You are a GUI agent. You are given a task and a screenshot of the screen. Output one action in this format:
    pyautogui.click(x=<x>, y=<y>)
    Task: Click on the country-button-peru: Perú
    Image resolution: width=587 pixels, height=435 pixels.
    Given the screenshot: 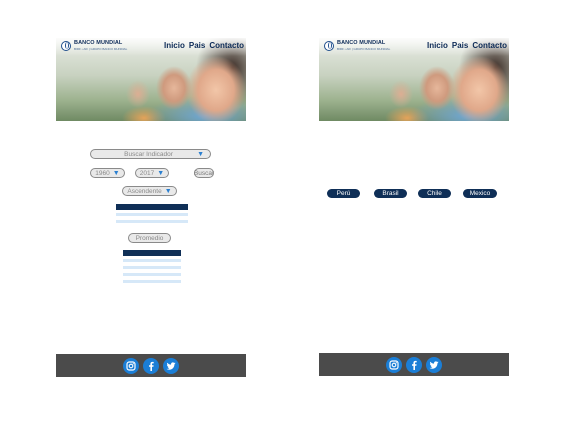 What is the action you would take?
    pyautogui.click(x=343, y=193)
    